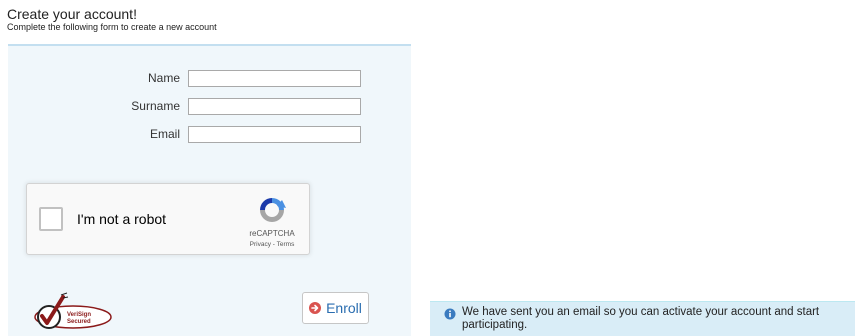  I want to click on recaptcha-logo-icon, so click(273, 210).